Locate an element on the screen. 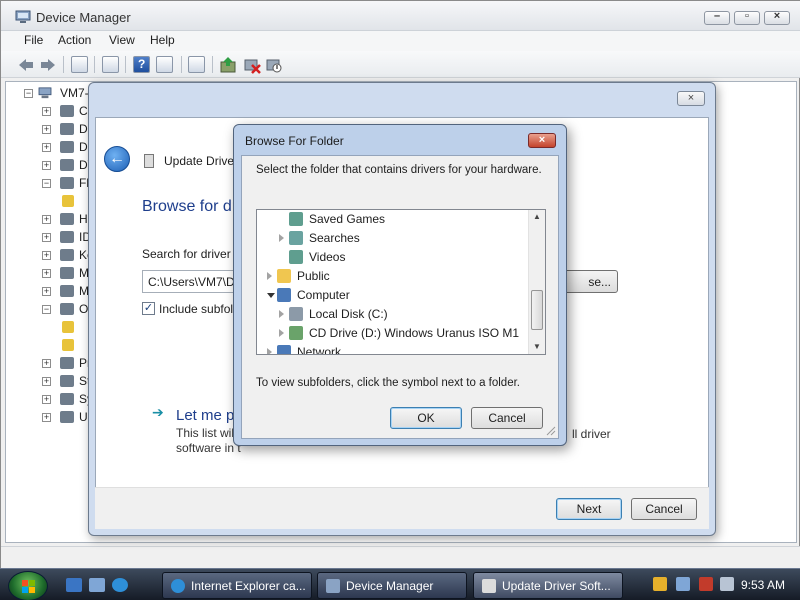 This screenshot has width=800, height=600. resize-grip-icon is located at coordinates (551, 431).